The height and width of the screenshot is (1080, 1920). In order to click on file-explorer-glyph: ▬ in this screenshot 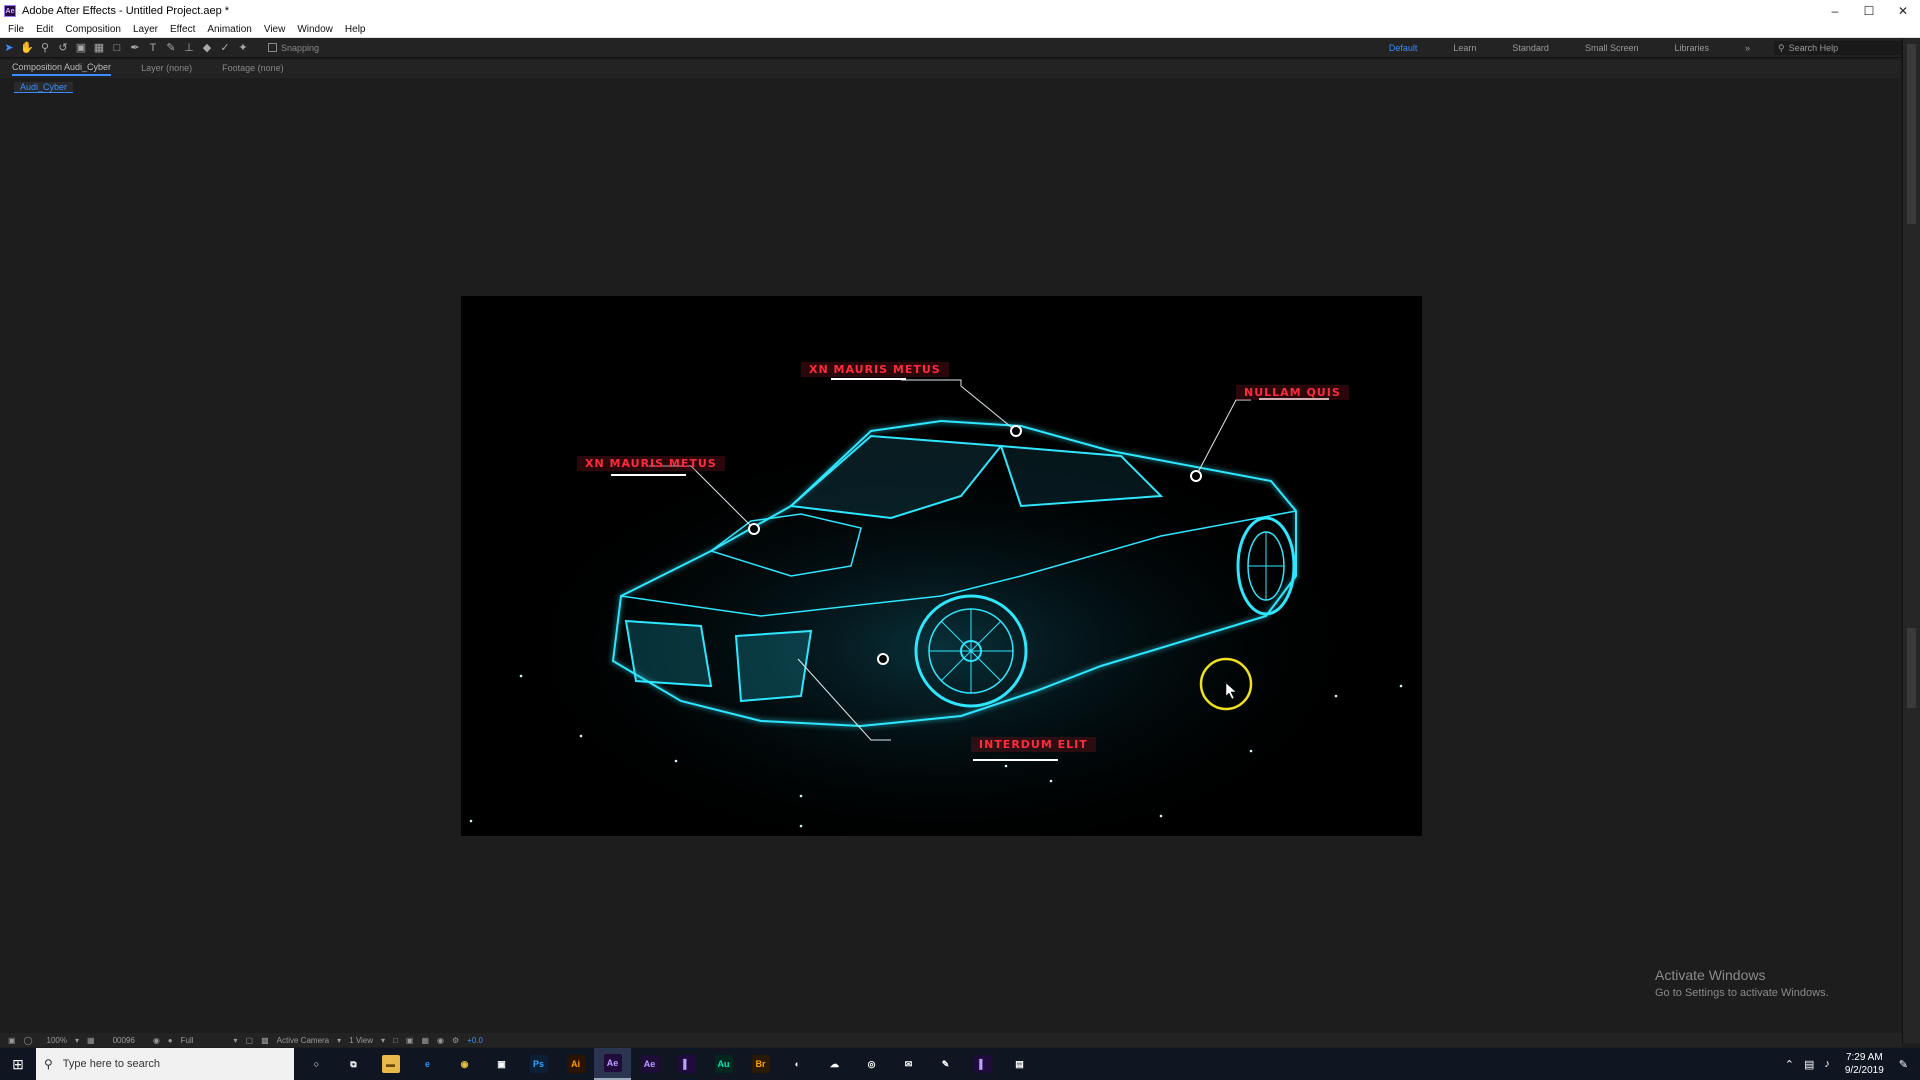, I will do `click(390, 1064)`.